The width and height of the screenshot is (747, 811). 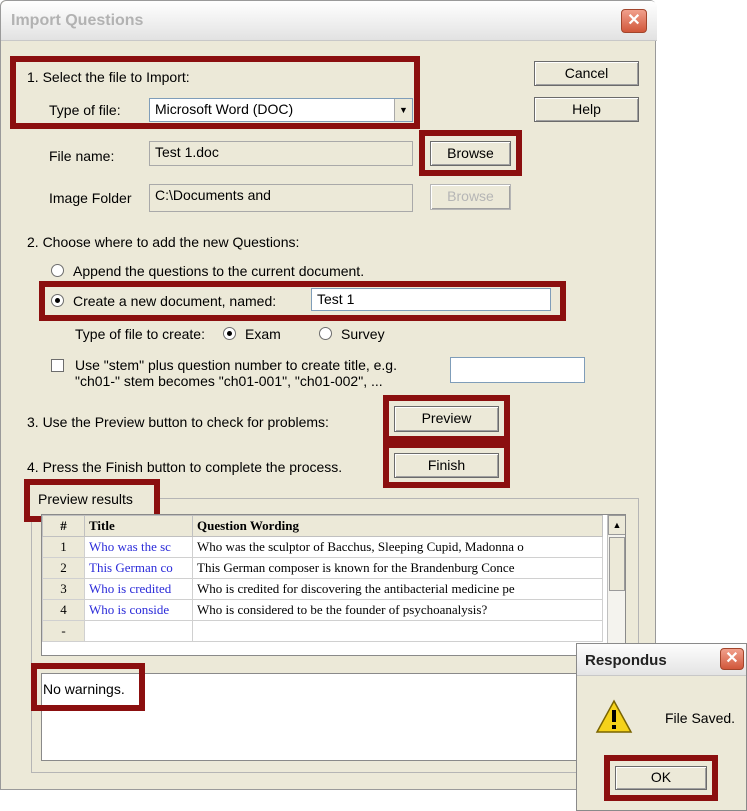 I want to click on exam-label: Exam, so click(x=263, y=334).